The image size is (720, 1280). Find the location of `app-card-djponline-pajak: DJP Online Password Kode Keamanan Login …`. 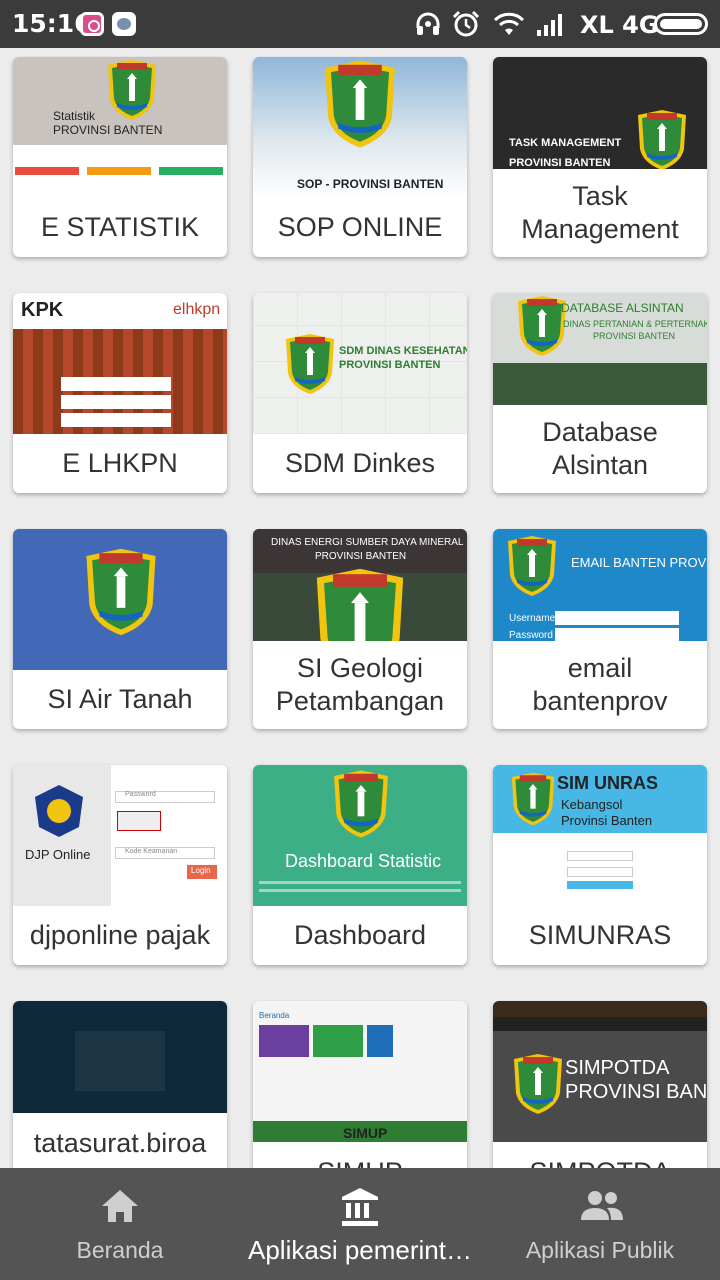

app-card-djponline-pajak: DJP Online Password Kode Keamanan Login … is located at coordinates (120, 865).